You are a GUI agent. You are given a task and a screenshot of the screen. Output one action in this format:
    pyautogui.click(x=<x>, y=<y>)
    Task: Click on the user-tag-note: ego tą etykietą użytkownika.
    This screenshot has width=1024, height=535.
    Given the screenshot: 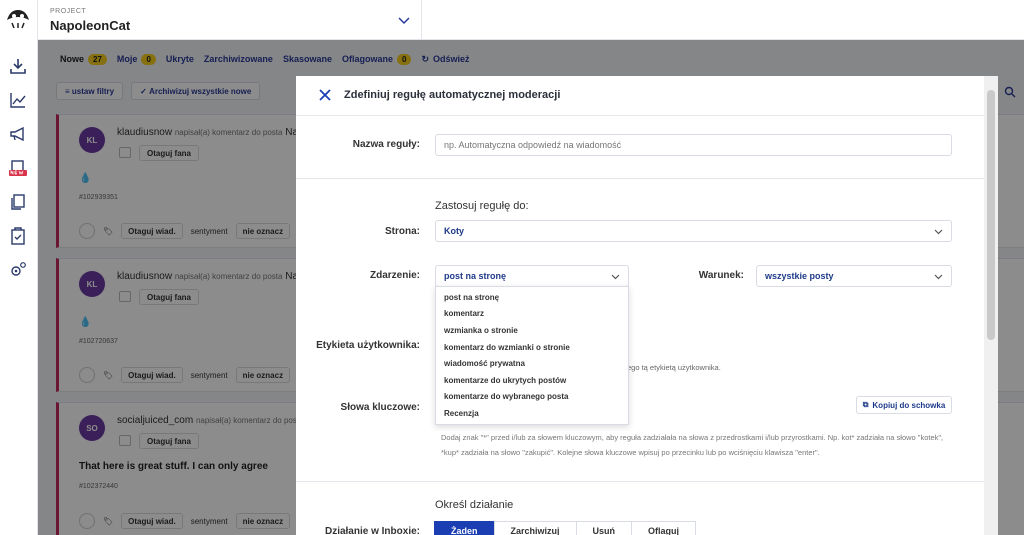 What is the action you would take?
    pyautogui.click(x=674, y=367)
    